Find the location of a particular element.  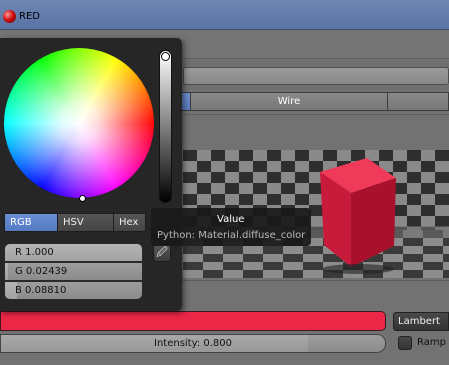

material-name: RED is located at coordinates (29, 16).